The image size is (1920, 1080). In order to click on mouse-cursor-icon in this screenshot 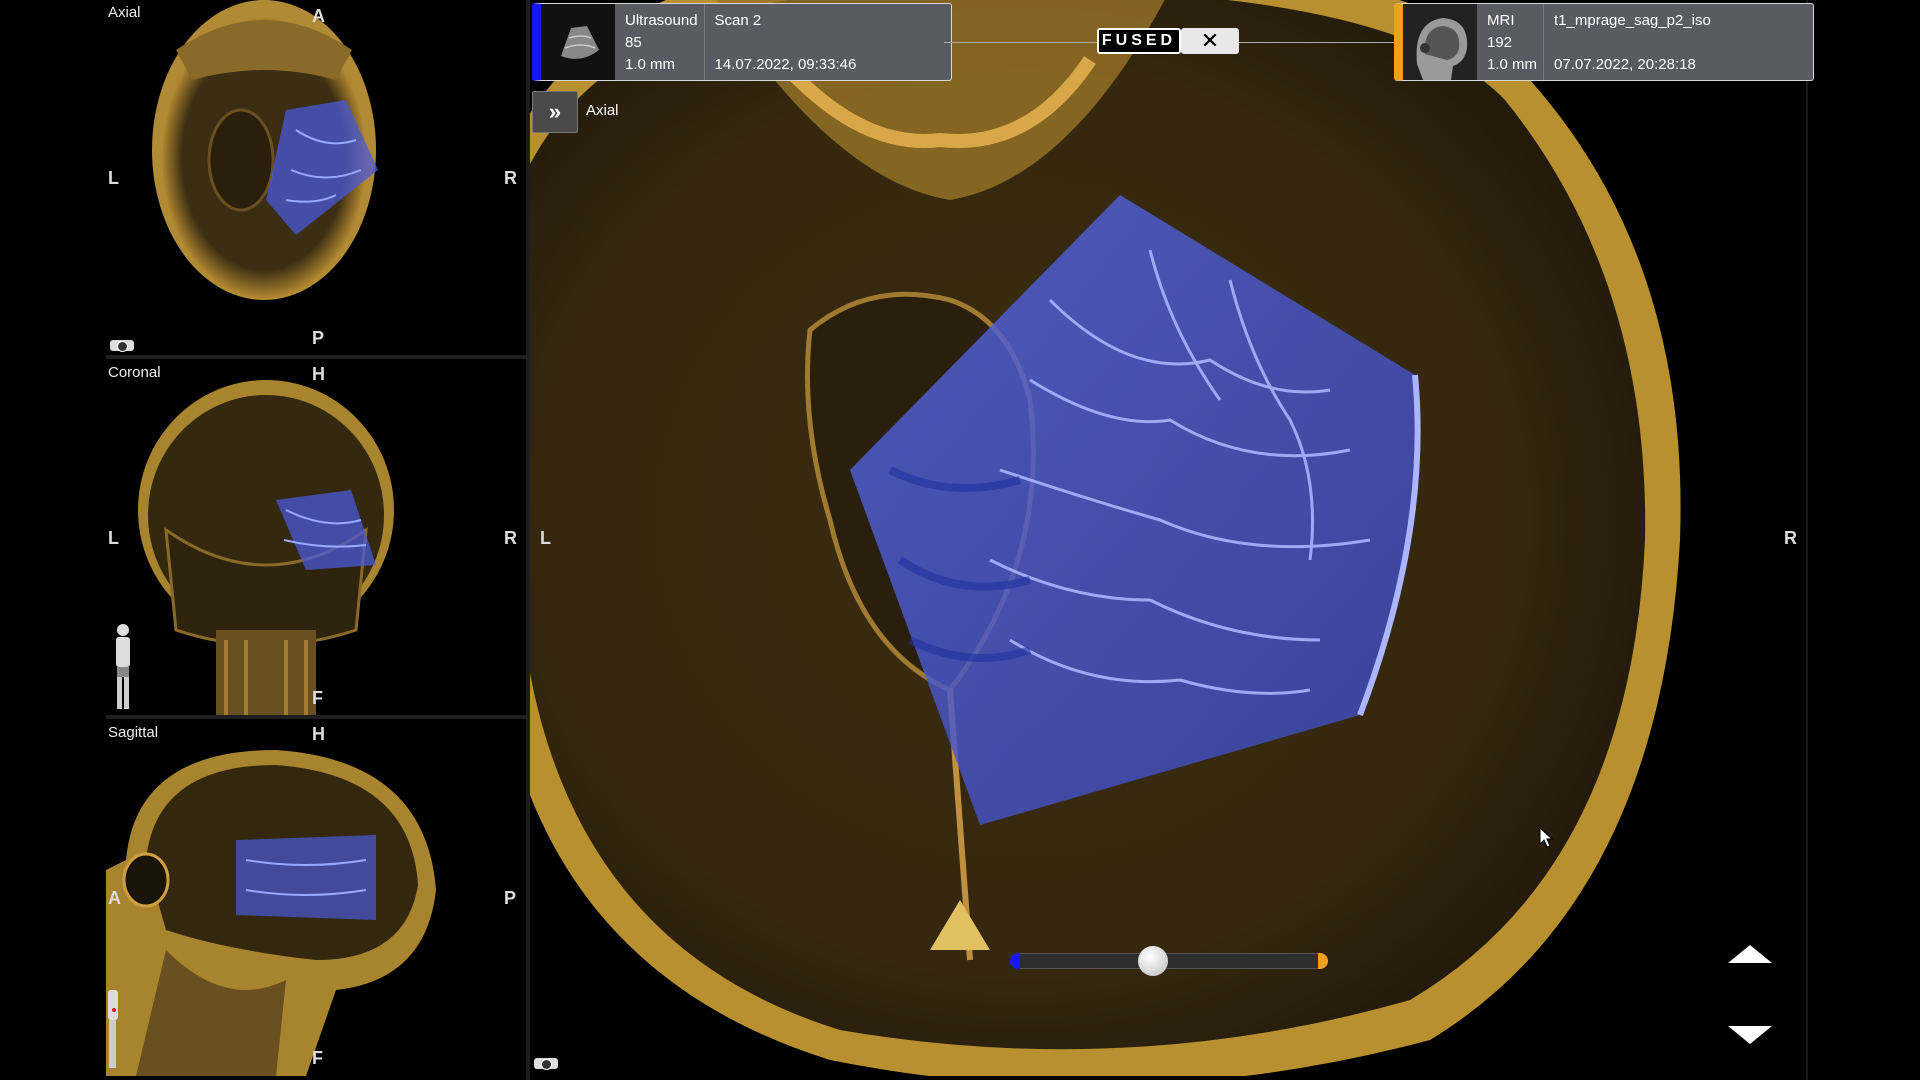, I will do `click(1546, 837)`.